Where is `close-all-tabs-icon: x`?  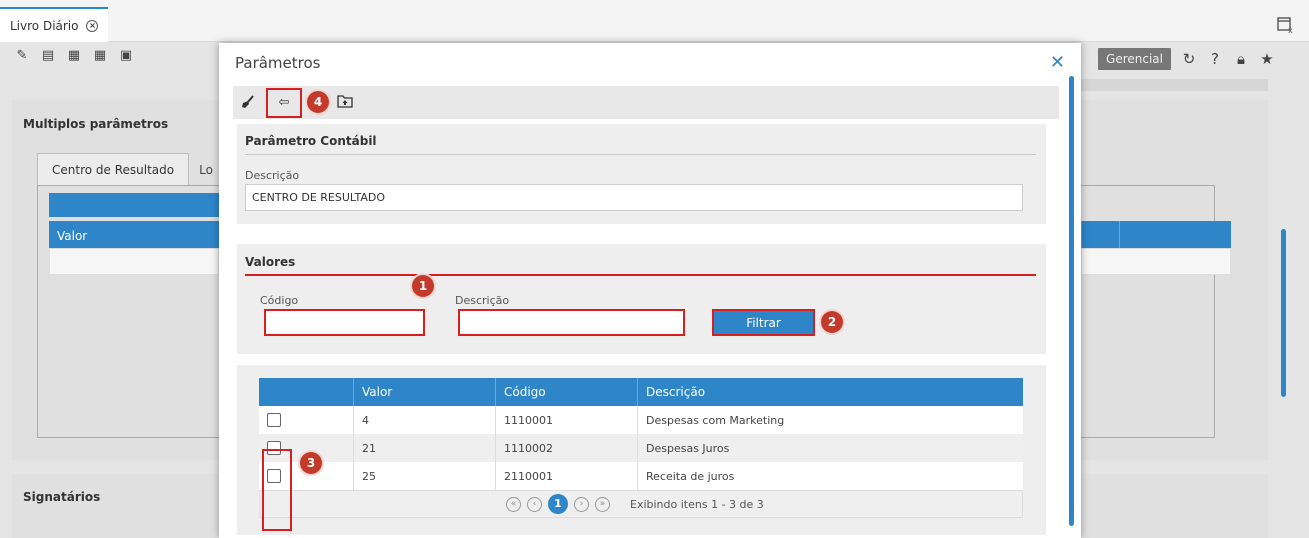 close-all-tabs-icon: x is located at coordinates (1286, 25).